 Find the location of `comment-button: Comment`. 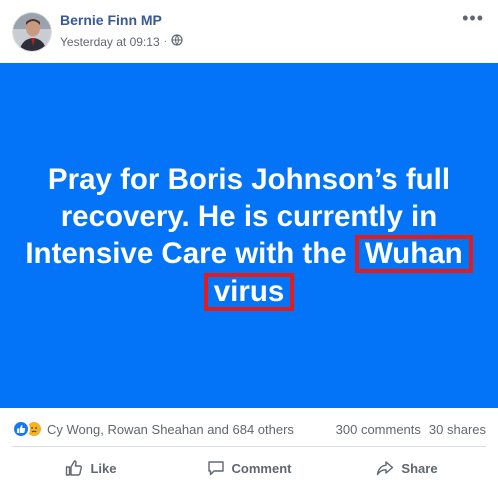

comment-button: Comment is located at coordinates (249, 468).